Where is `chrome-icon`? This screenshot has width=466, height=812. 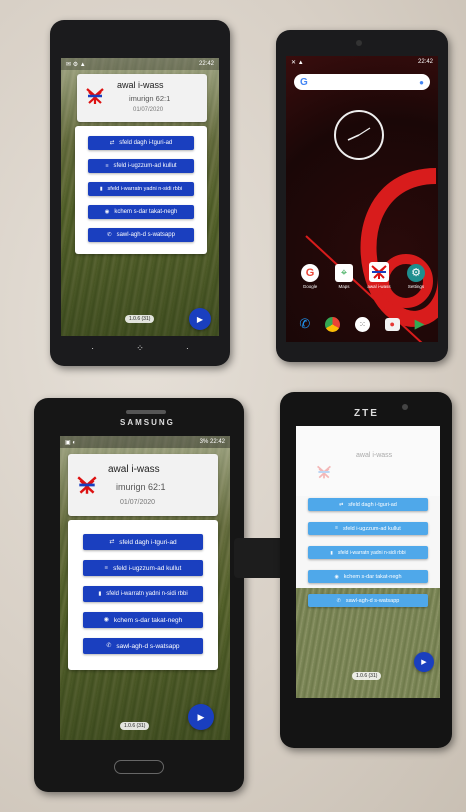 chrome-icon is located at coordinates (333, 324).